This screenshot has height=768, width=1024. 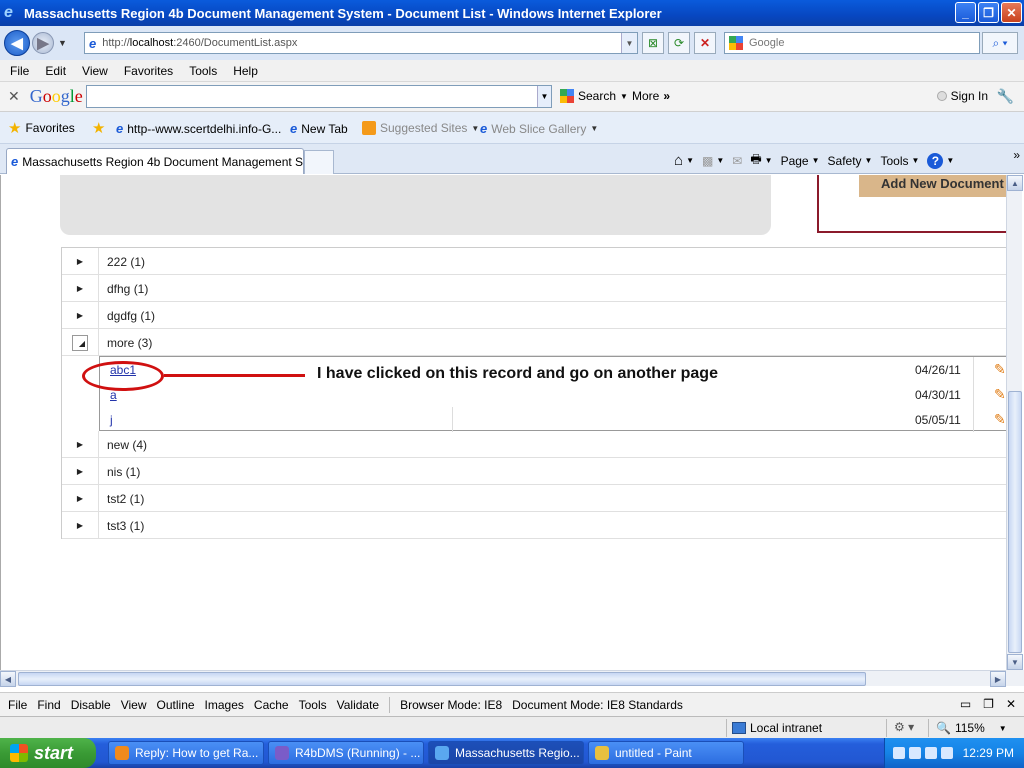 What do you see at coordinates (62, 43) in the screenshot?
I see `history-dropdown-icon: ▼` at bounding box center [62, 43].